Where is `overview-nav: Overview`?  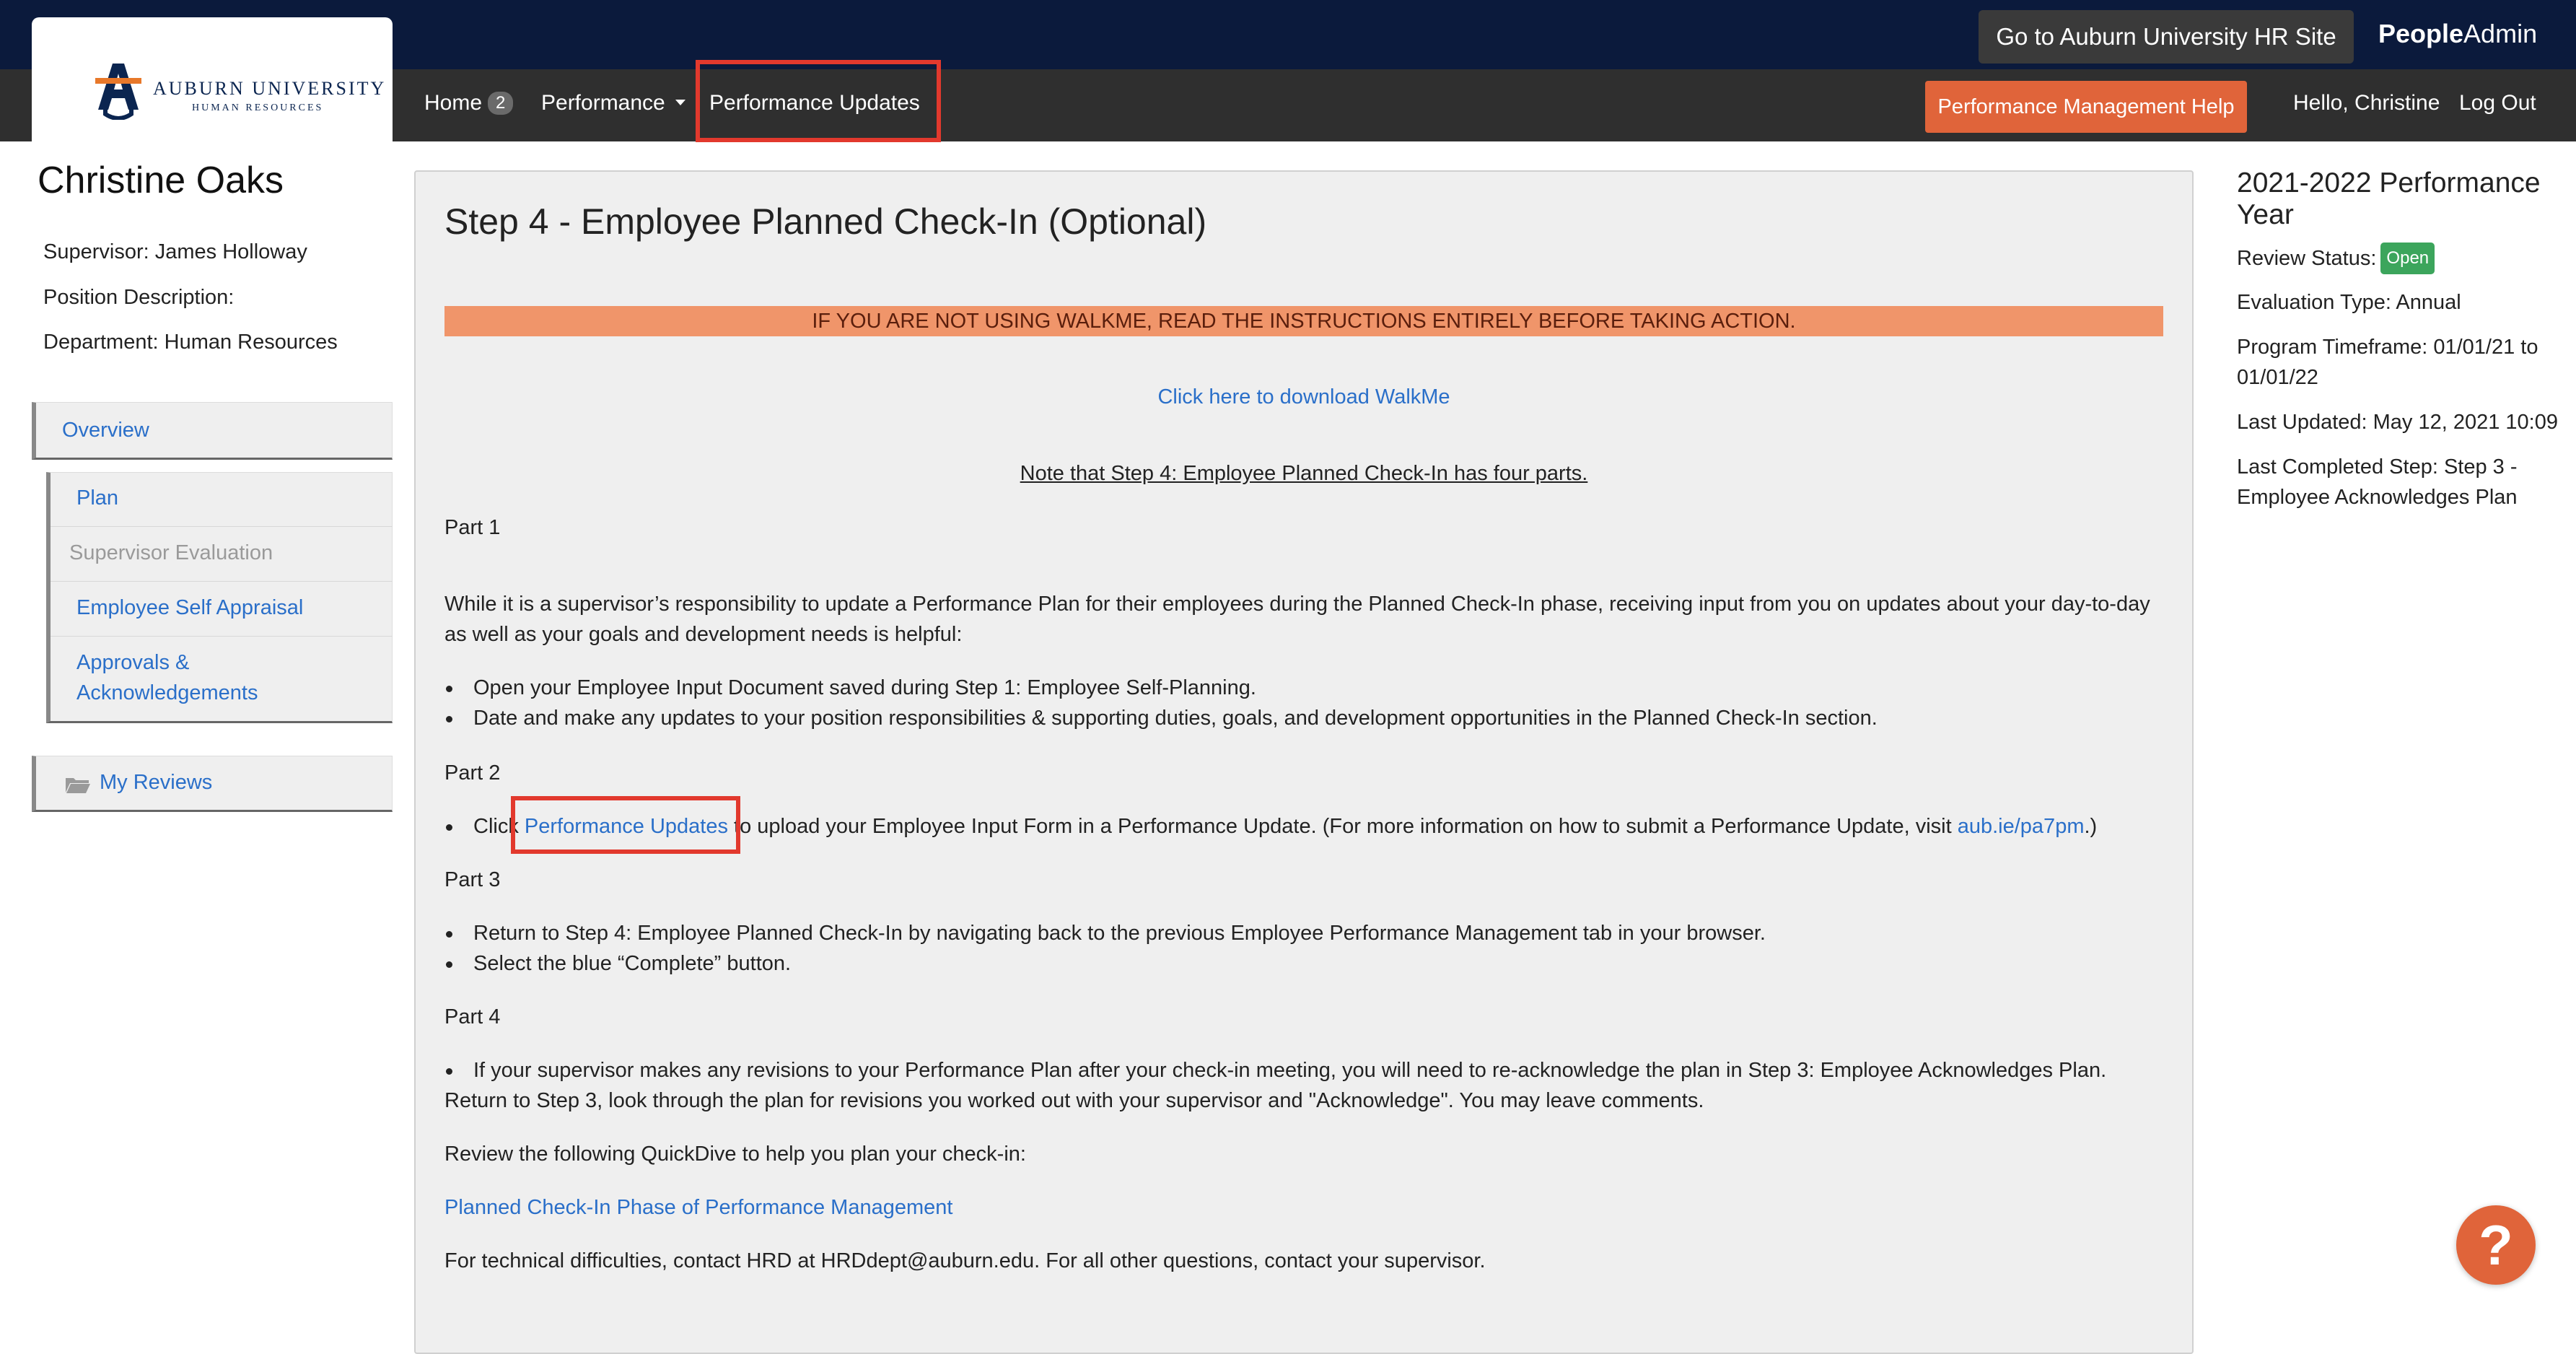
overview-nav: Overview is located at coordinates (213, 431).